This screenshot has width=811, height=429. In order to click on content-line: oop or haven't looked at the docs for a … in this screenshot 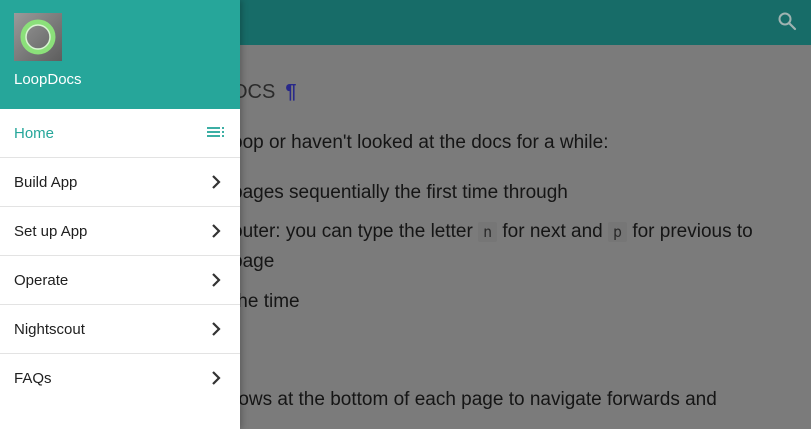, I will do `click(420, 142)`.